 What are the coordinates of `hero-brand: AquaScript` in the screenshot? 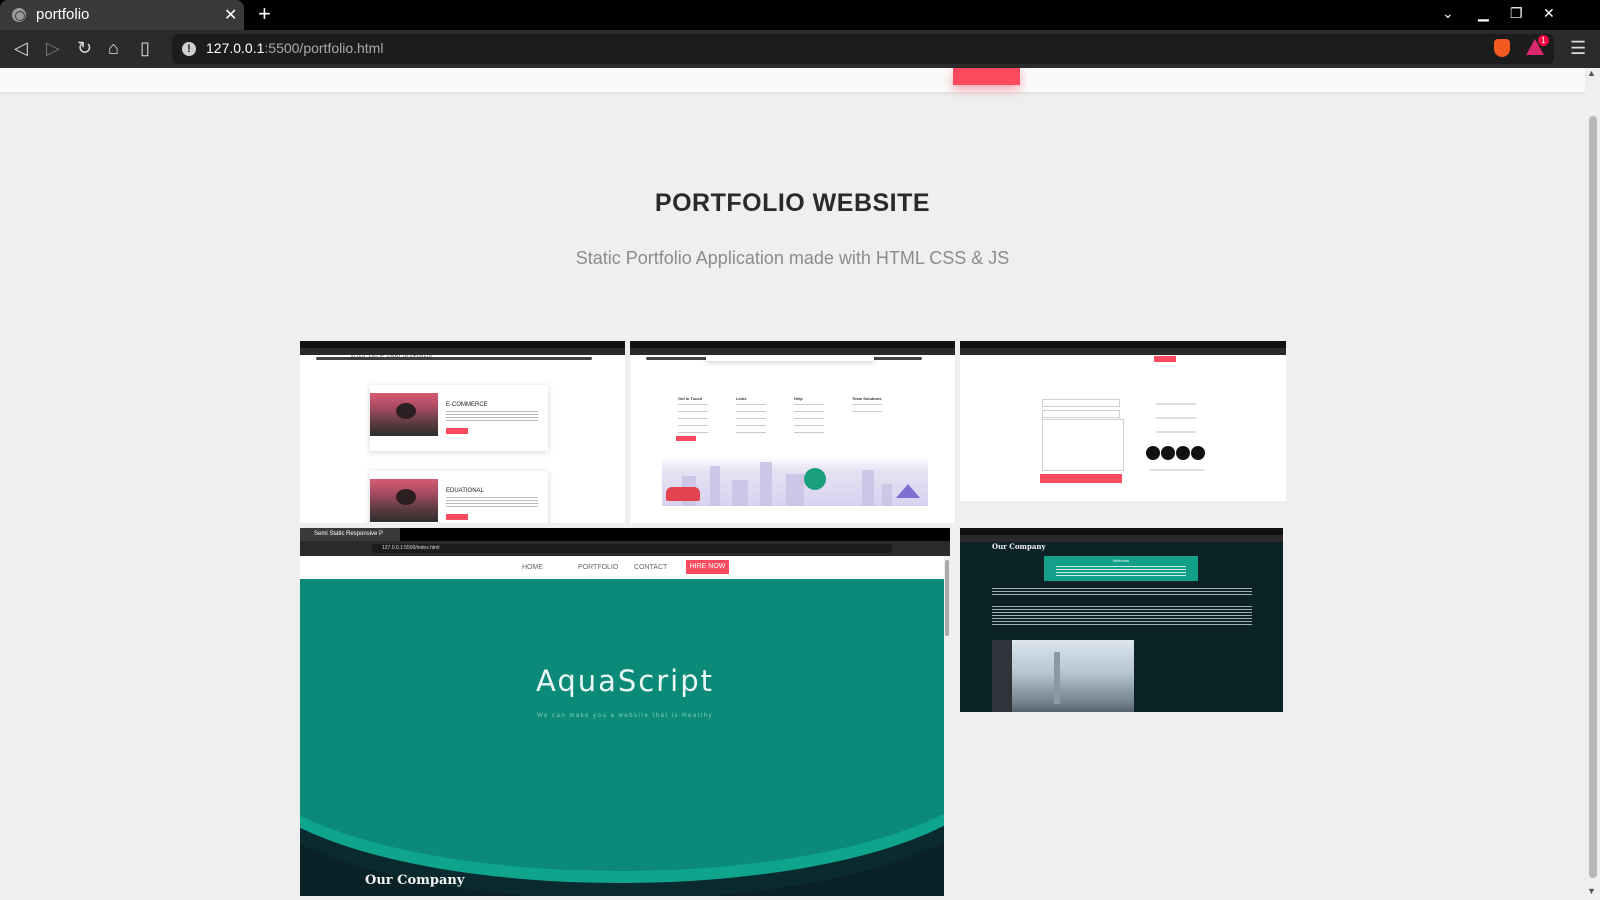 It's located at (625, 681).